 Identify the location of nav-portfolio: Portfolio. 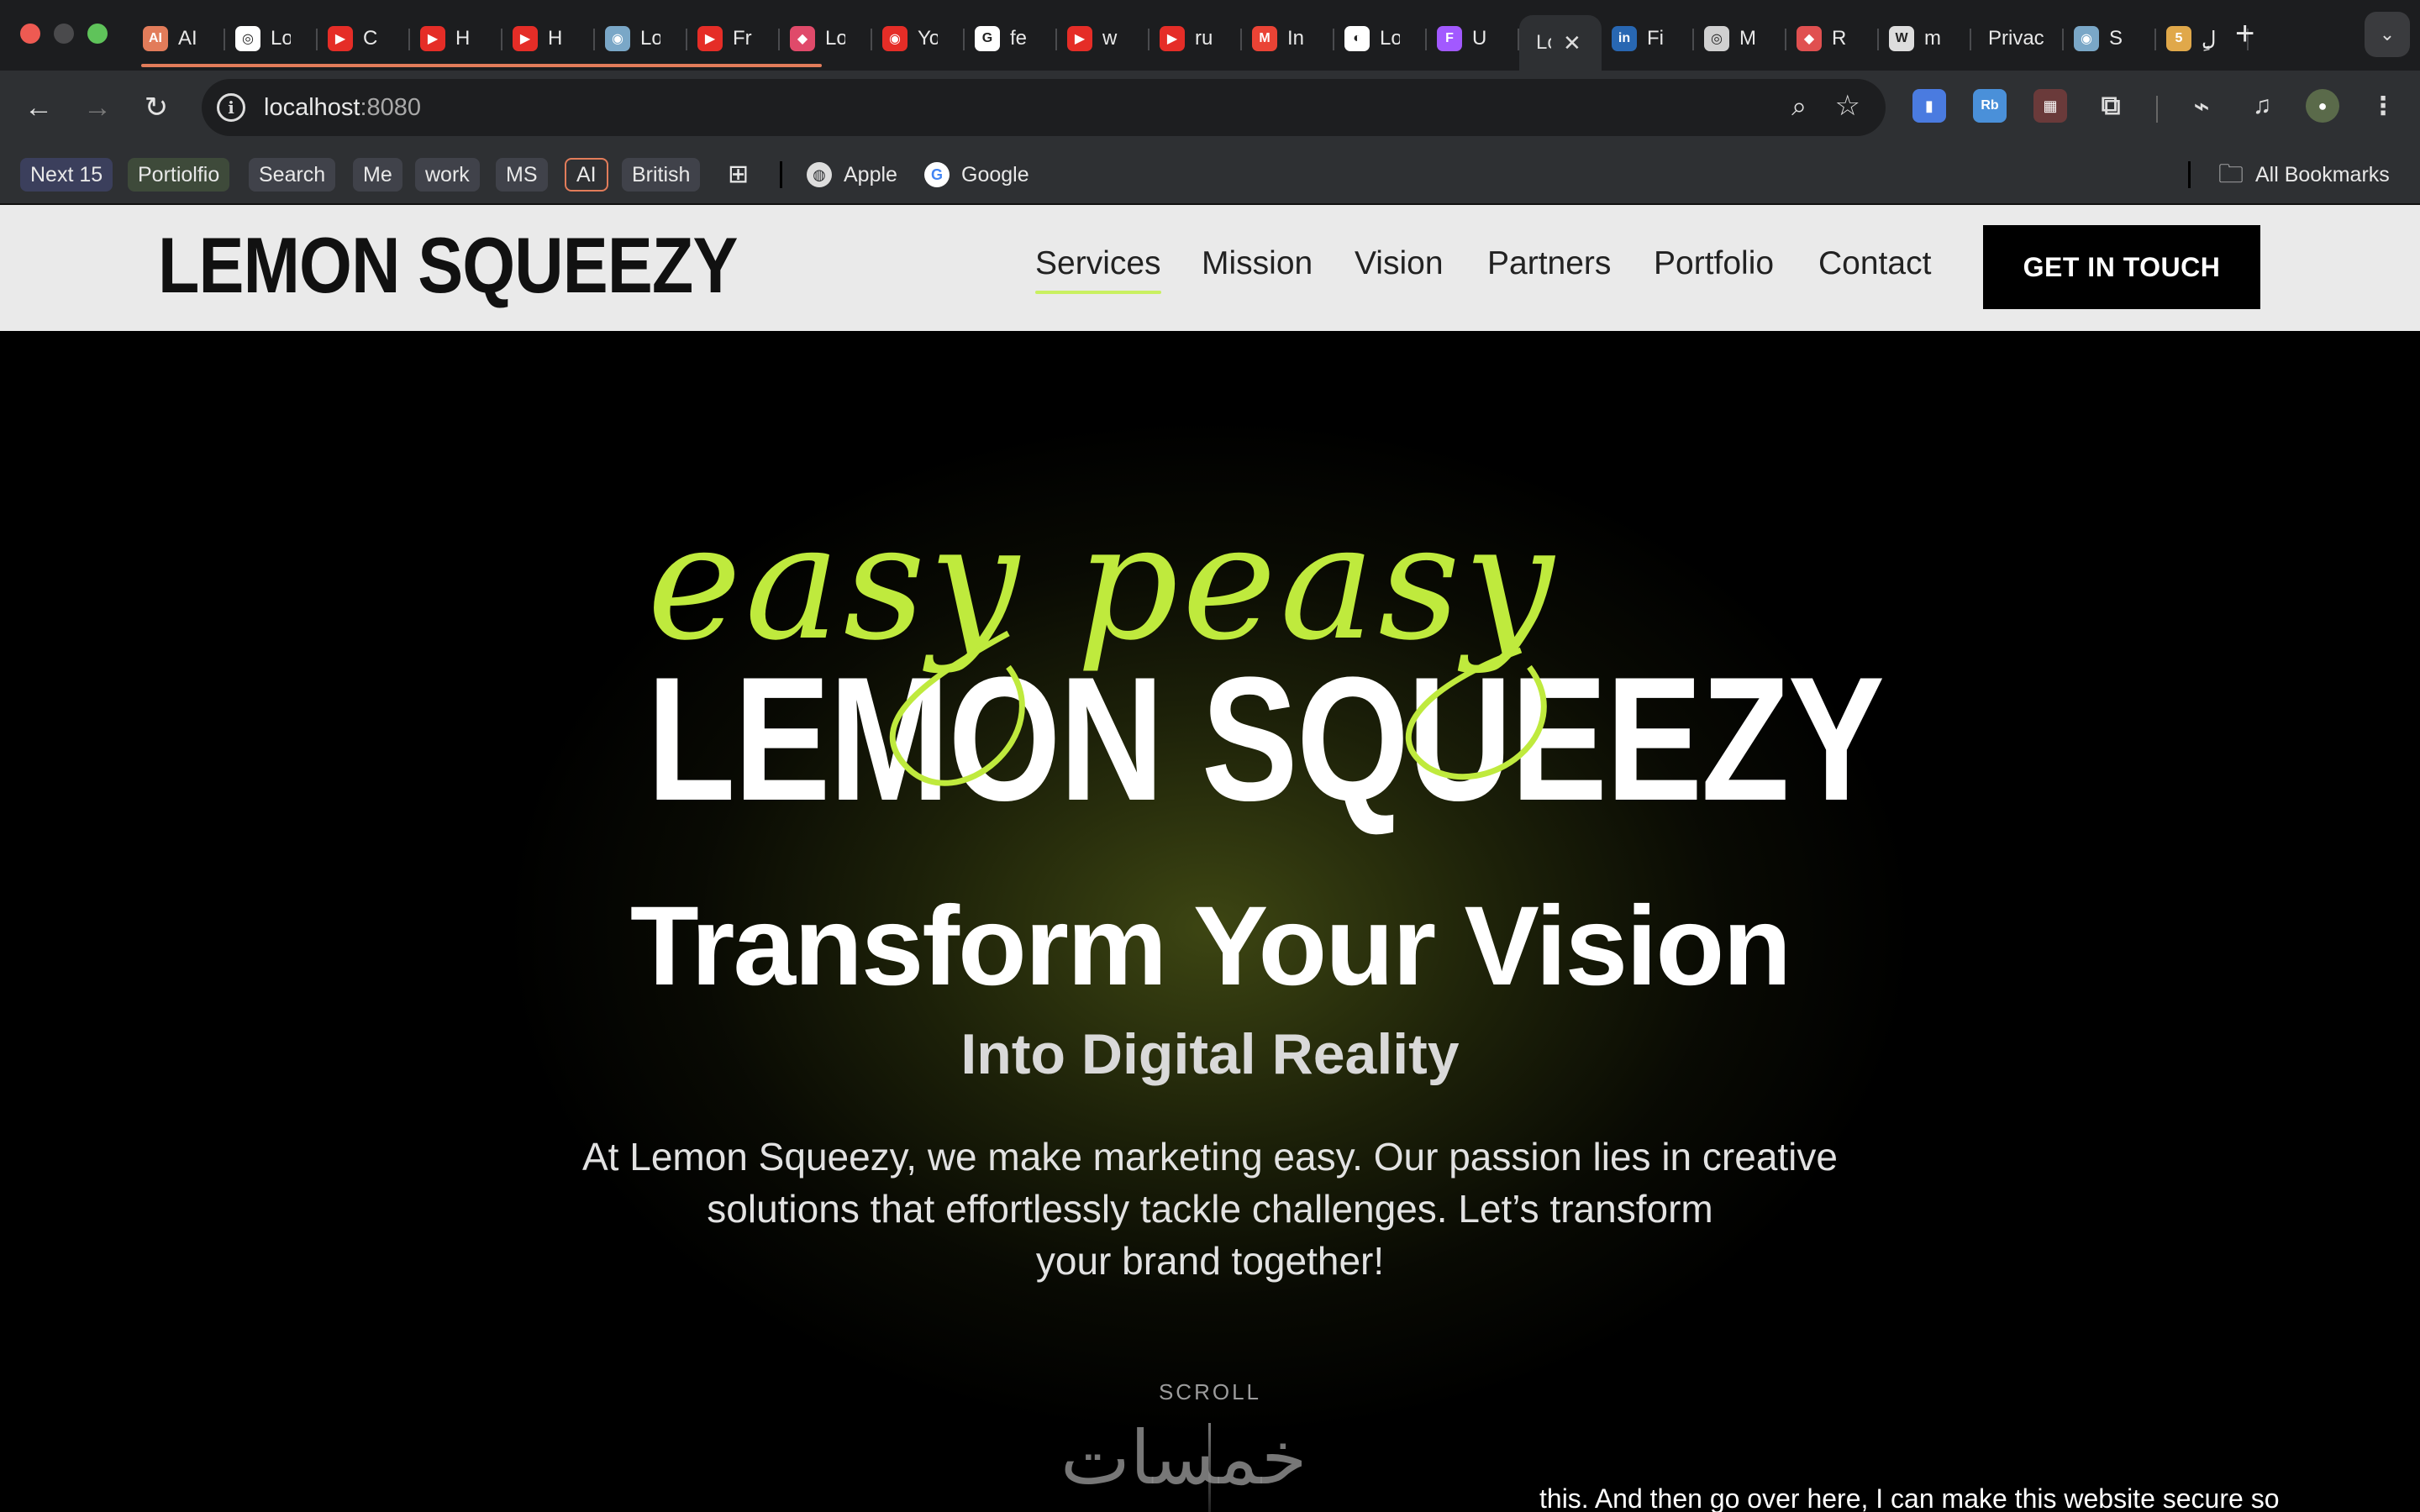
(1714, 263).